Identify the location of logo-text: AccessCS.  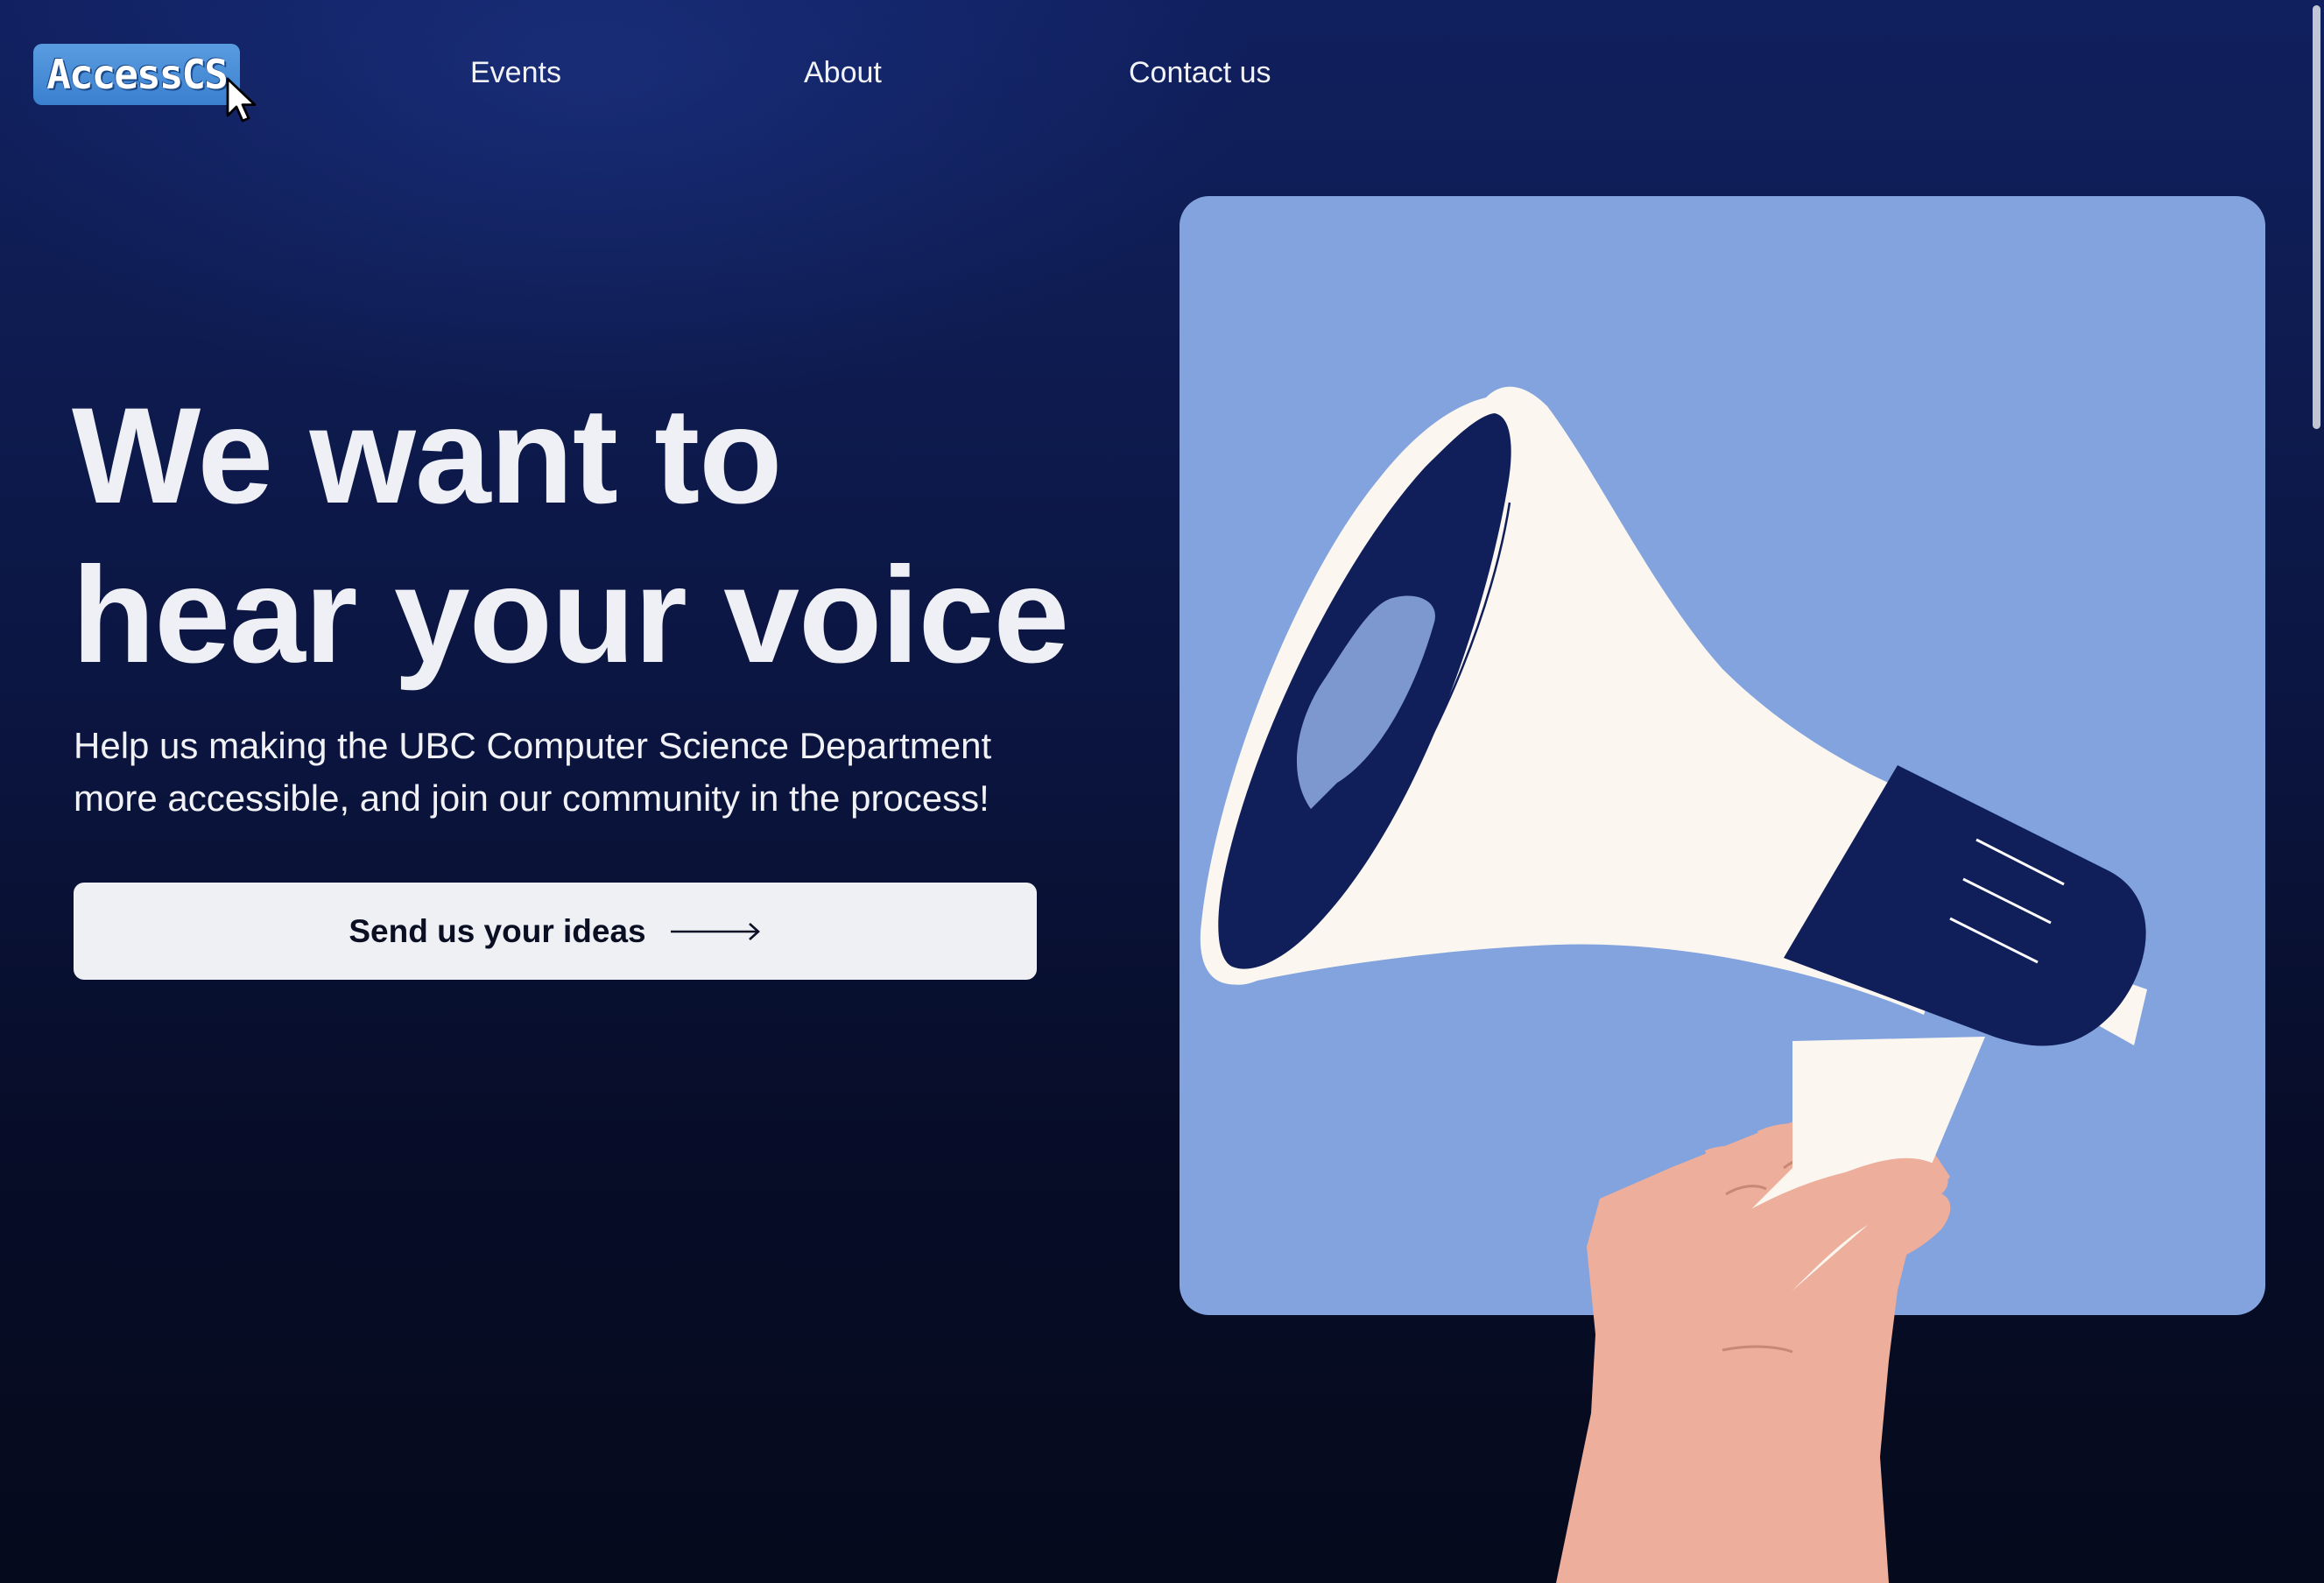
(137, 74).